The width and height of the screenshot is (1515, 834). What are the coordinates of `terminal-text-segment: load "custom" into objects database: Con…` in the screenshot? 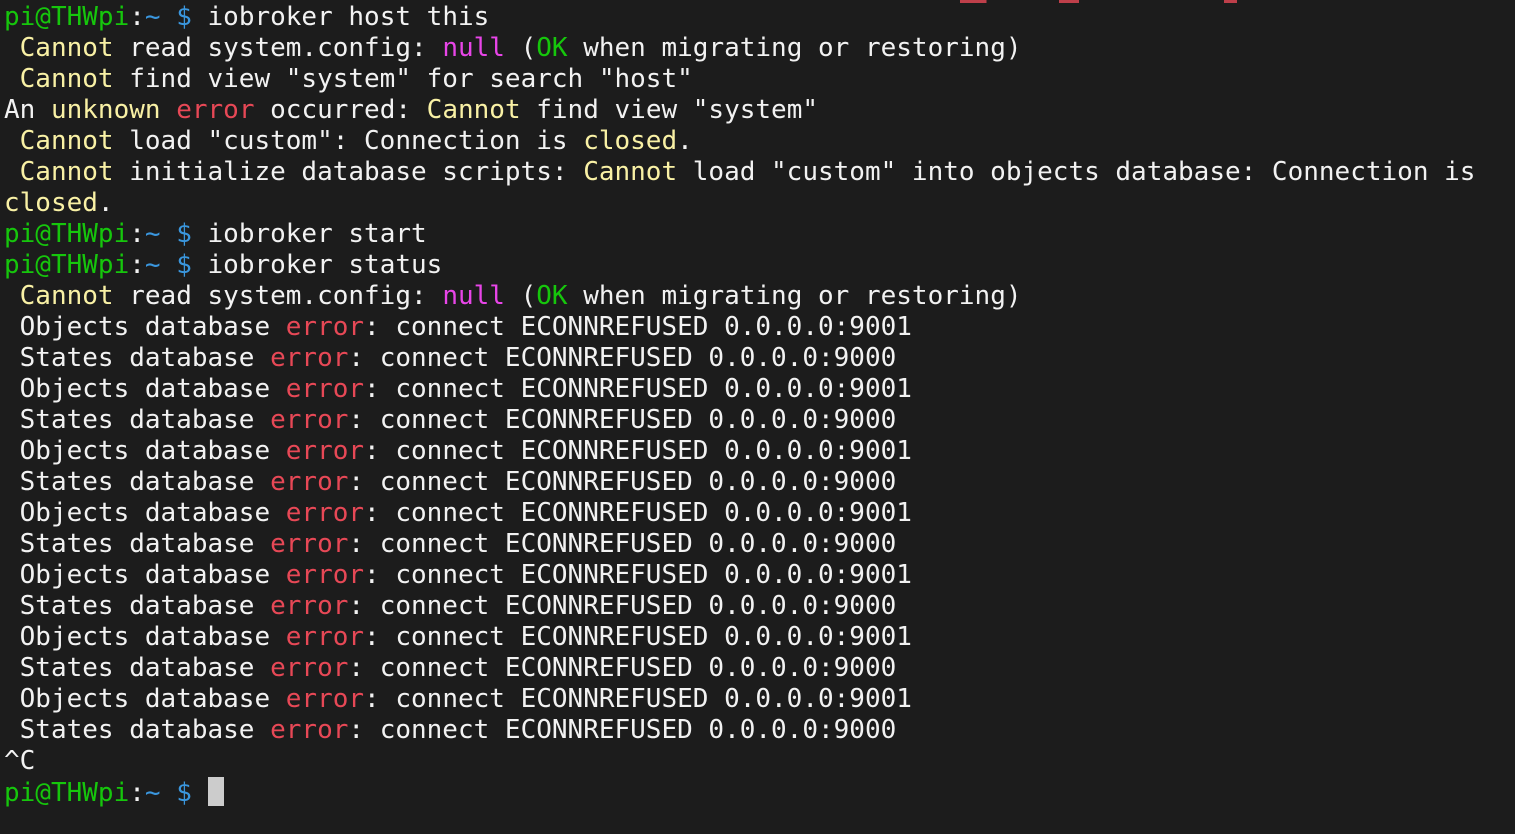 It's located at (1076, 172).